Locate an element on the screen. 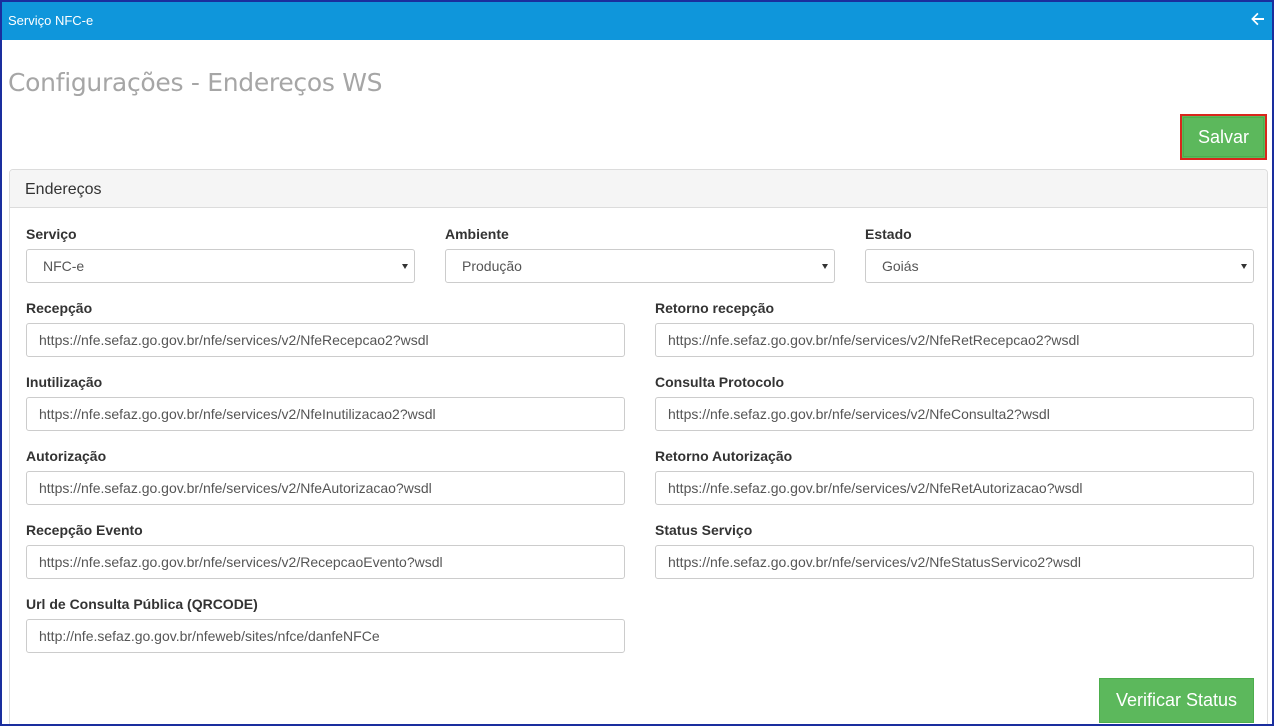 The image size is (1274, 726). estado-select: Goiás is located at coordinates (1059, 266).